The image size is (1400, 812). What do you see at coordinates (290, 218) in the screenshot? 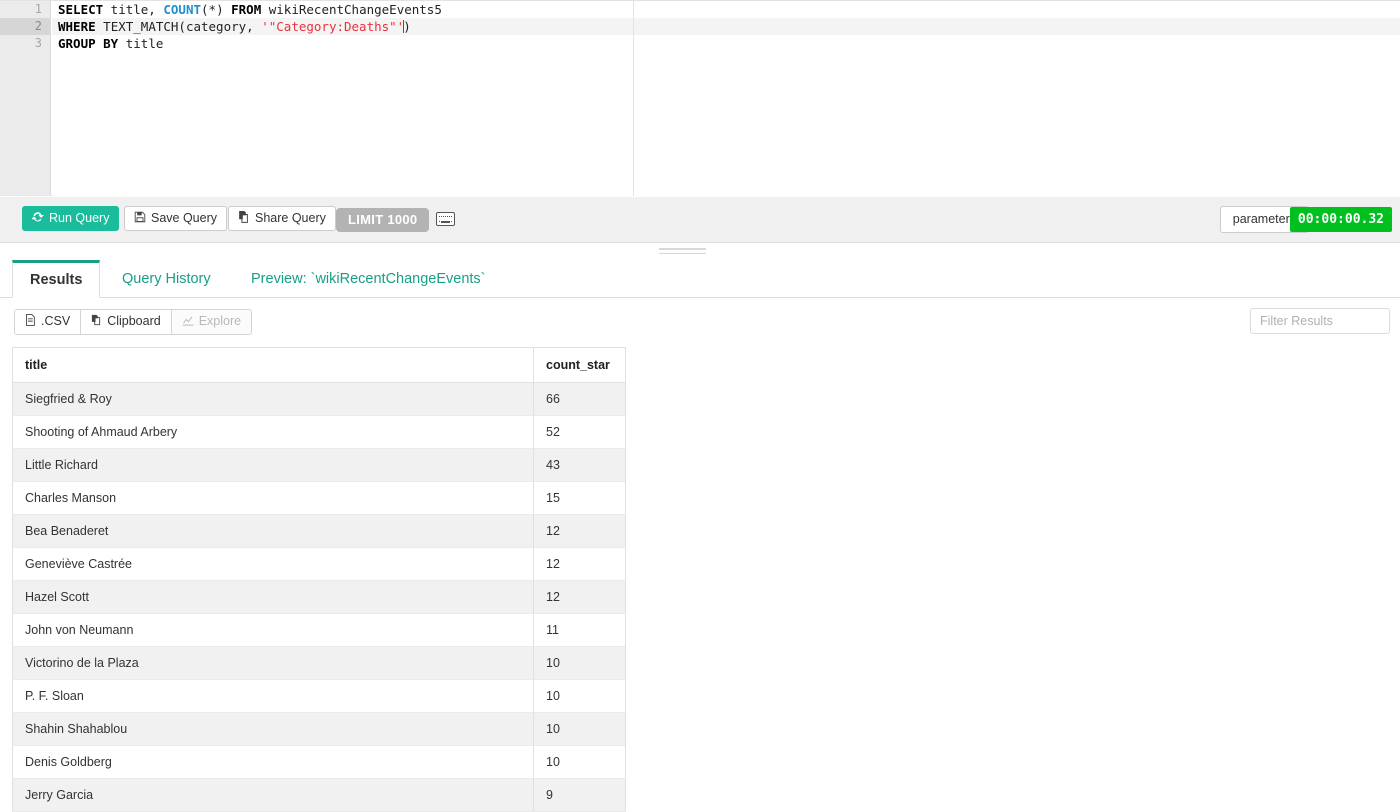
I see `share-query-label: Share Query` at bounding box center [290, 218].